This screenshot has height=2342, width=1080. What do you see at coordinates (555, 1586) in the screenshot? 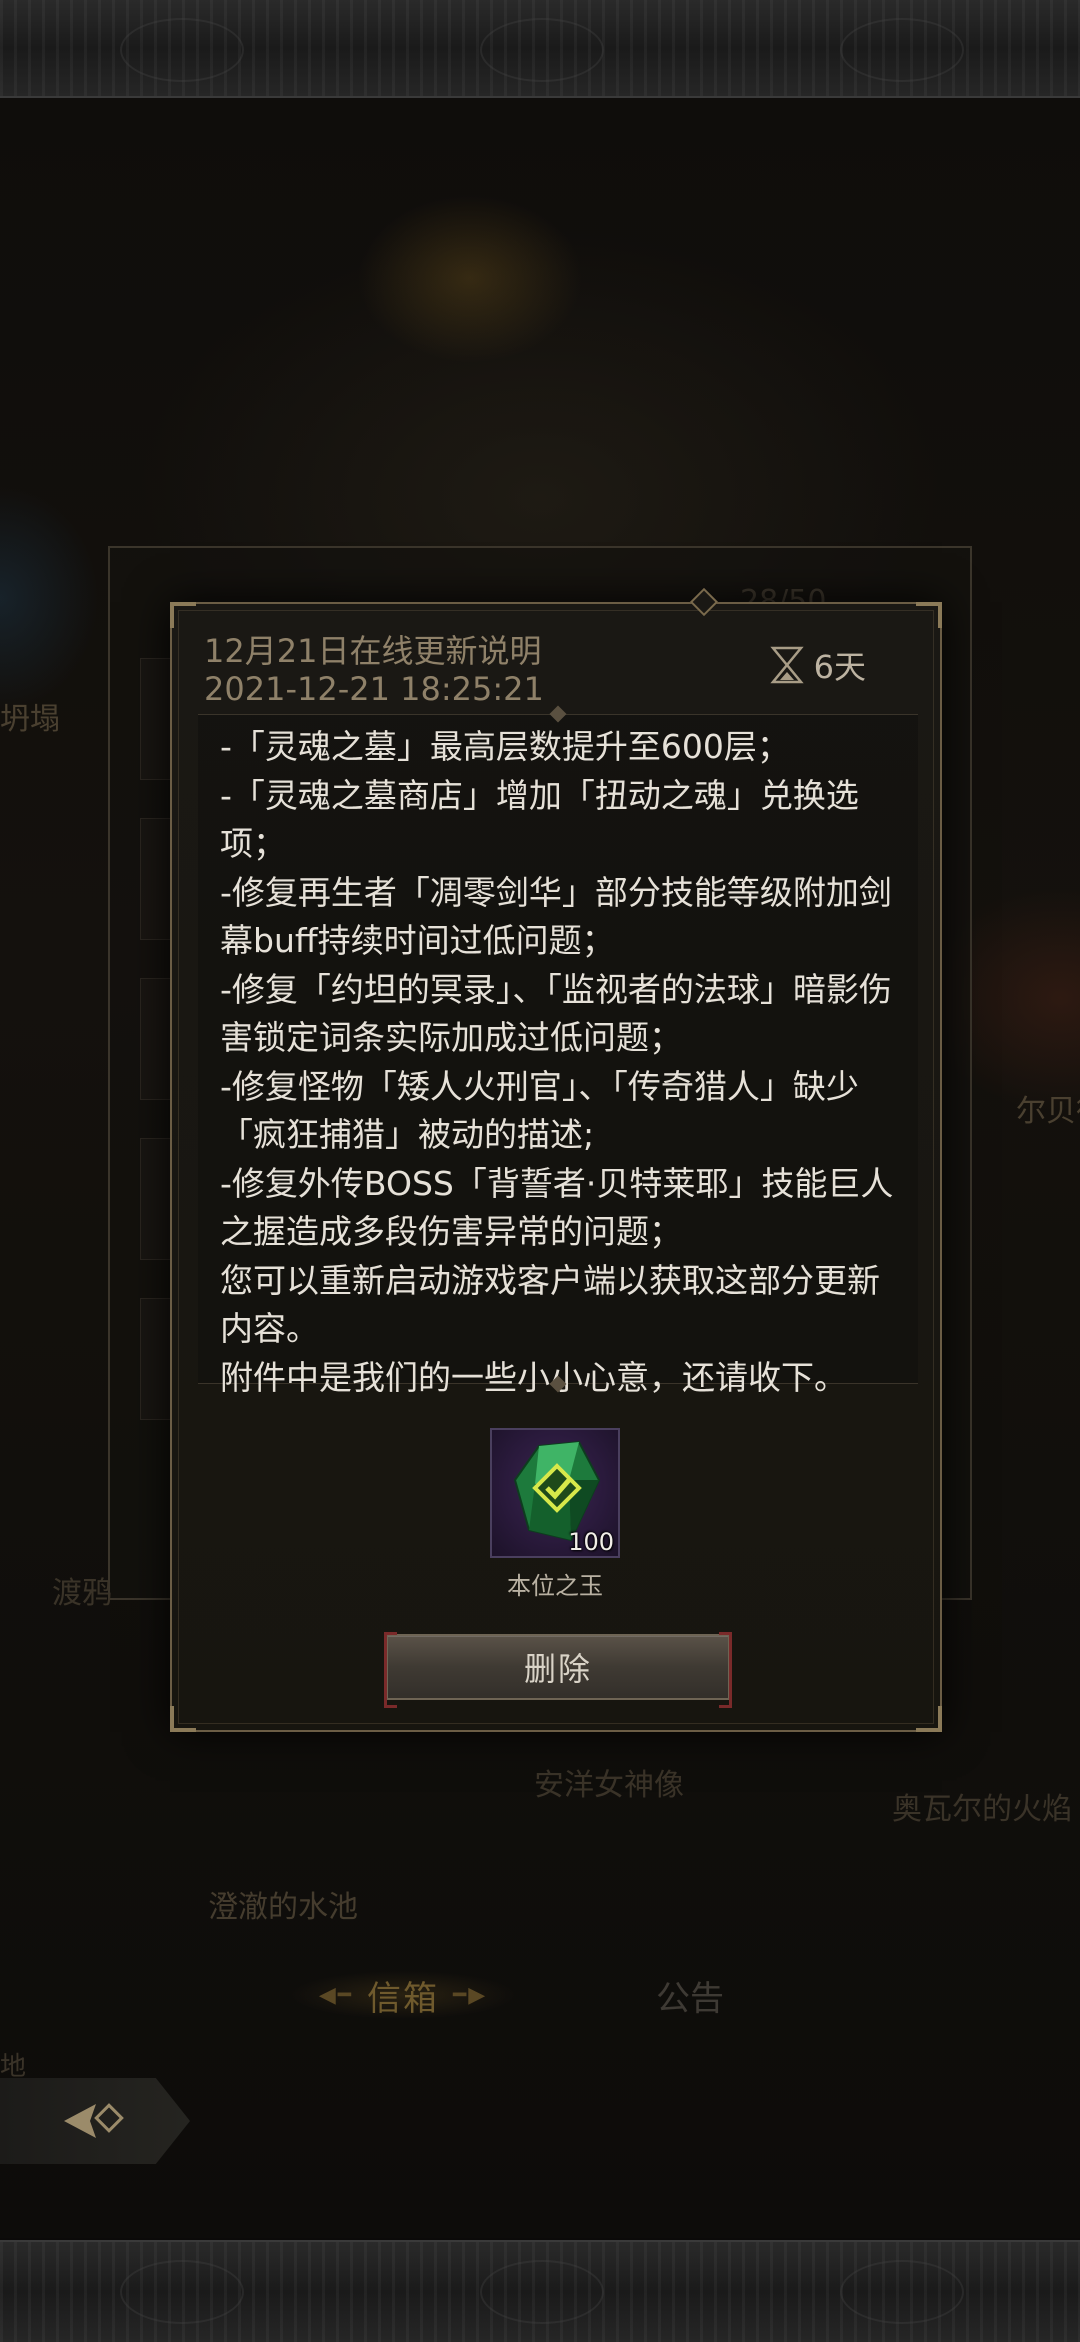
I see `attachment-name: 本位之玉` at bounding box center [555, 1586].